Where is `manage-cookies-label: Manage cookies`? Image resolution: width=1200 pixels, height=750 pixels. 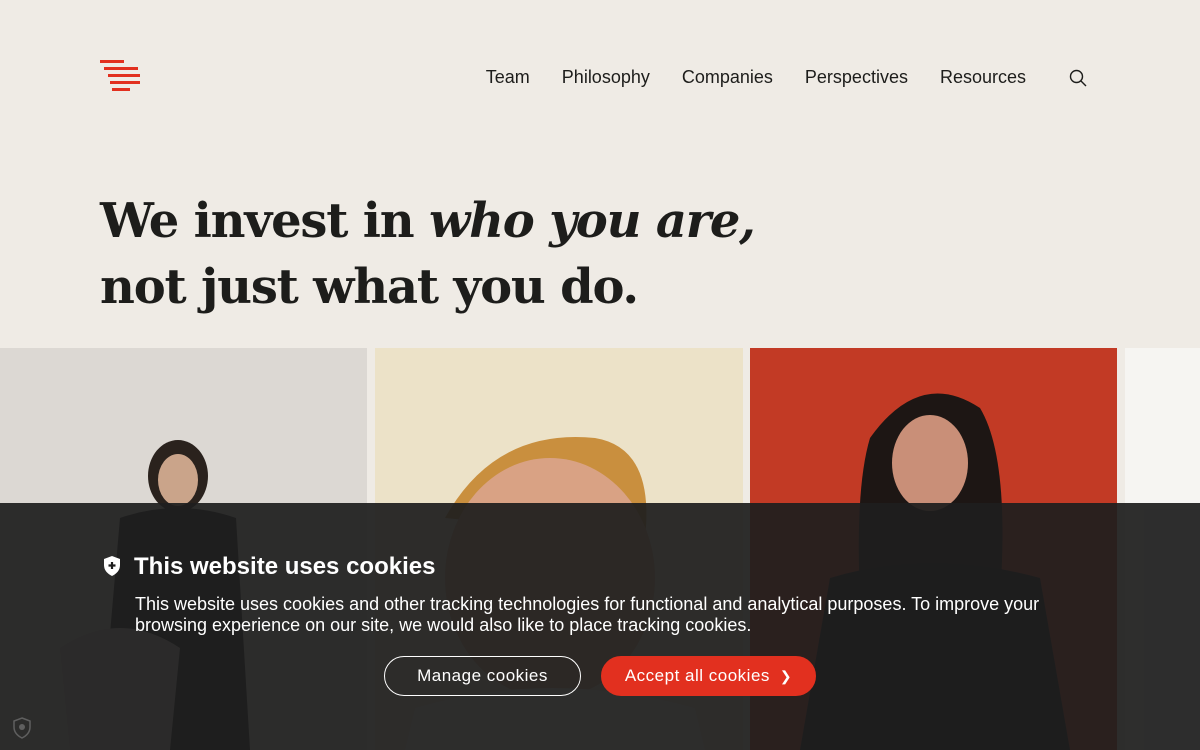 manage-cookies-label: Manage cookies is located at coordinates (482, 675).